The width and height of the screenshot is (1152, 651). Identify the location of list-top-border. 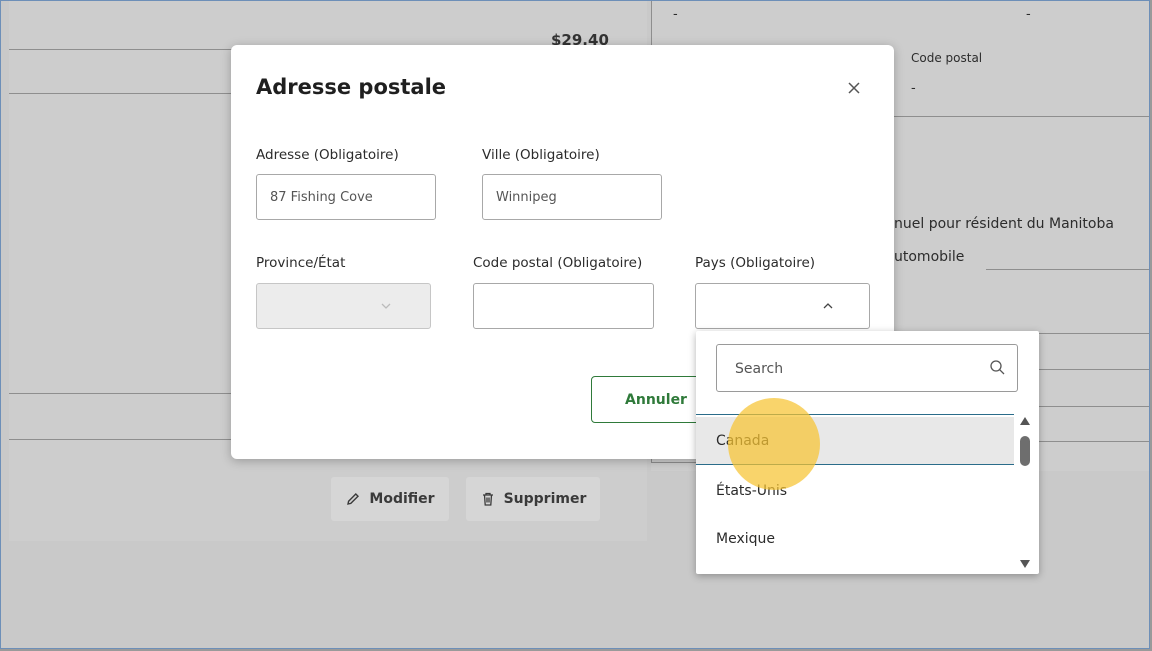
(855, 414).